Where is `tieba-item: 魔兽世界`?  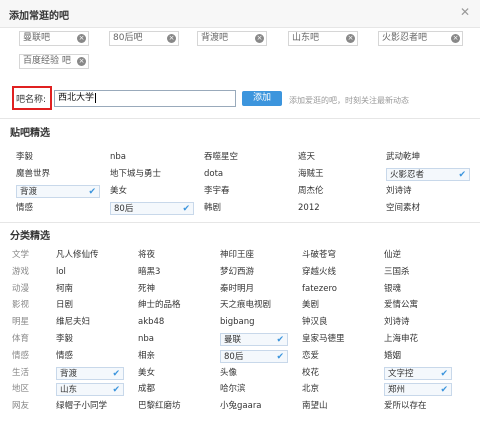
tieba-item: 魔兽世界 is located at coordinates (33, 174).